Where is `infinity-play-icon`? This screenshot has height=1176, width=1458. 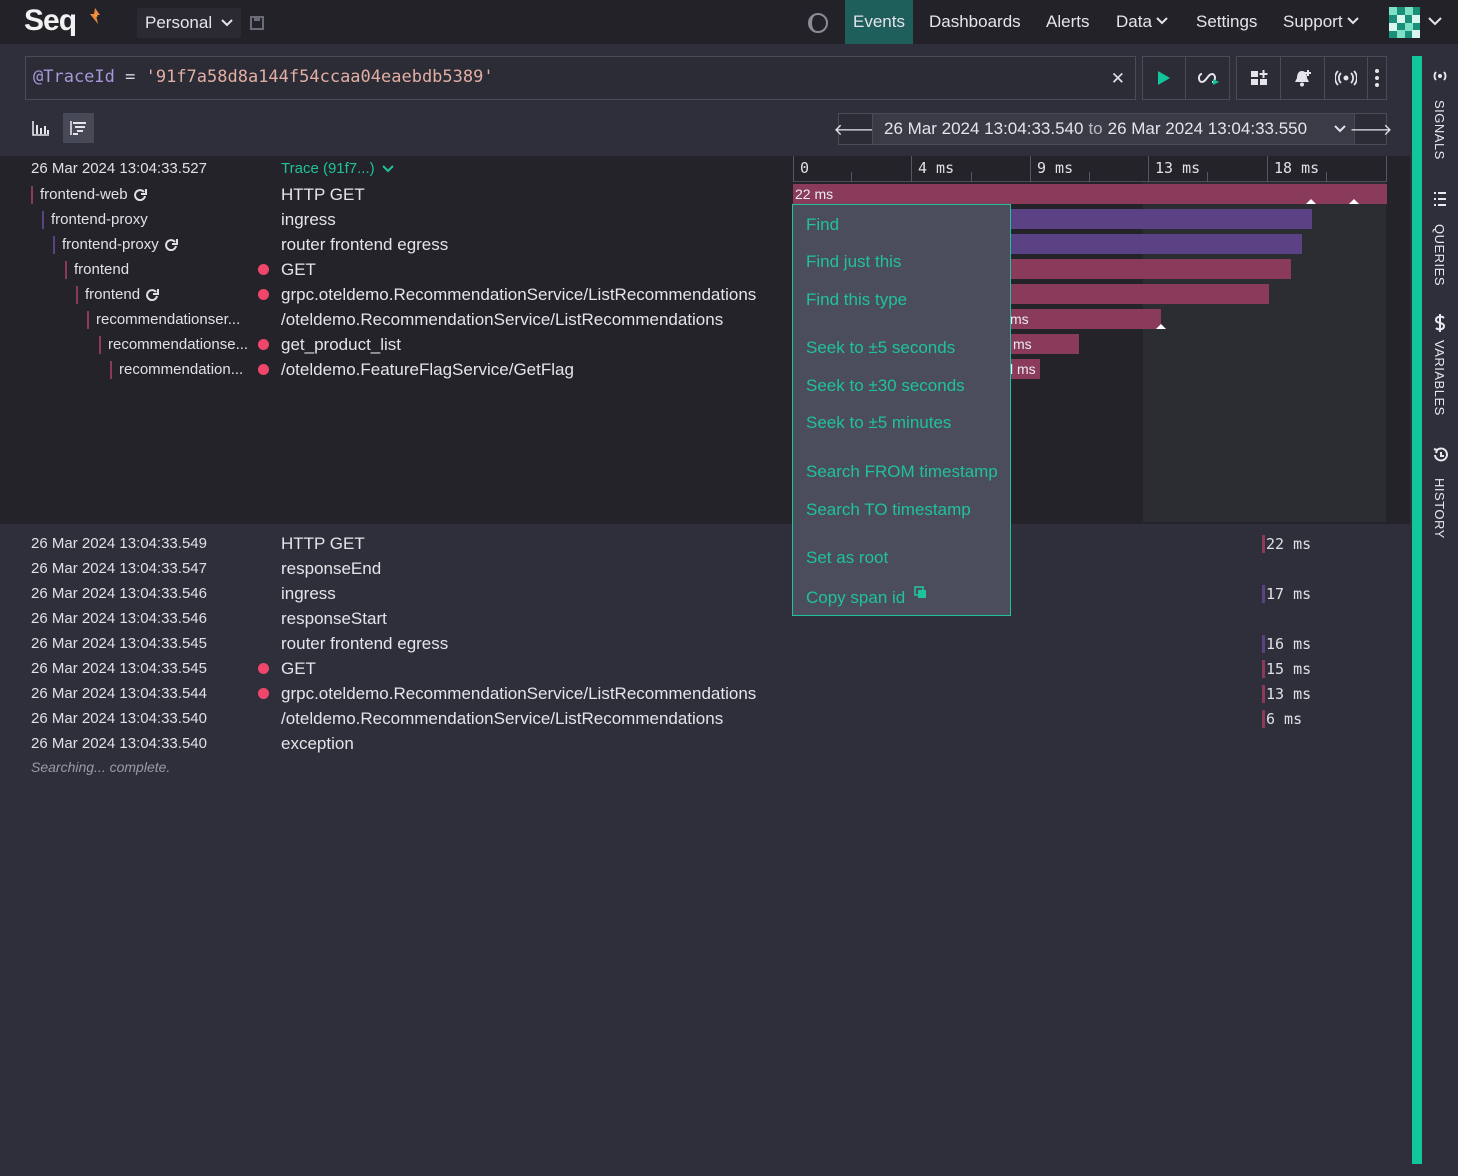 infinity-play-icon is located at coordinates (1208, 78).